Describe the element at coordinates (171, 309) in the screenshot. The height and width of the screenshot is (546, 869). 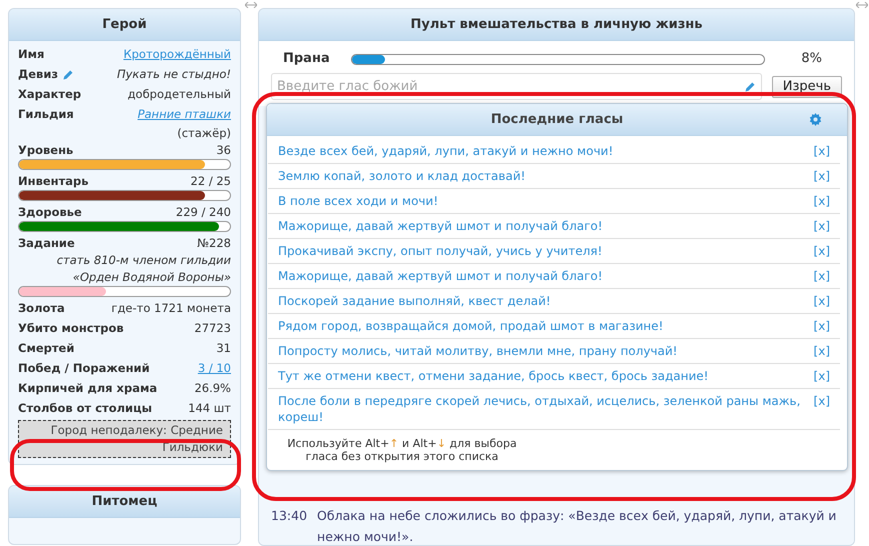
I see `field-value: где-то 1721 монета` at that location.